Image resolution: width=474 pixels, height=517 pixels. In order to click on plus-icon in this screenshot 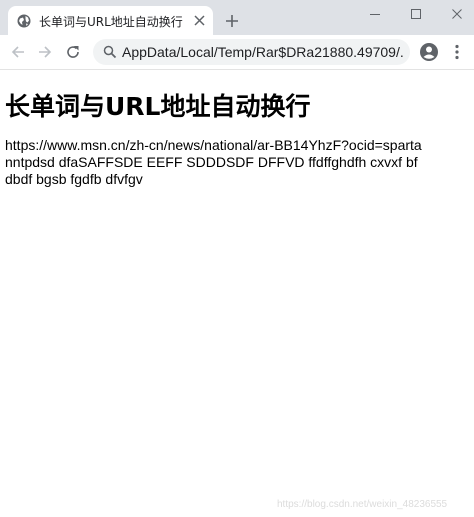, I will do `click(232, 21)`.